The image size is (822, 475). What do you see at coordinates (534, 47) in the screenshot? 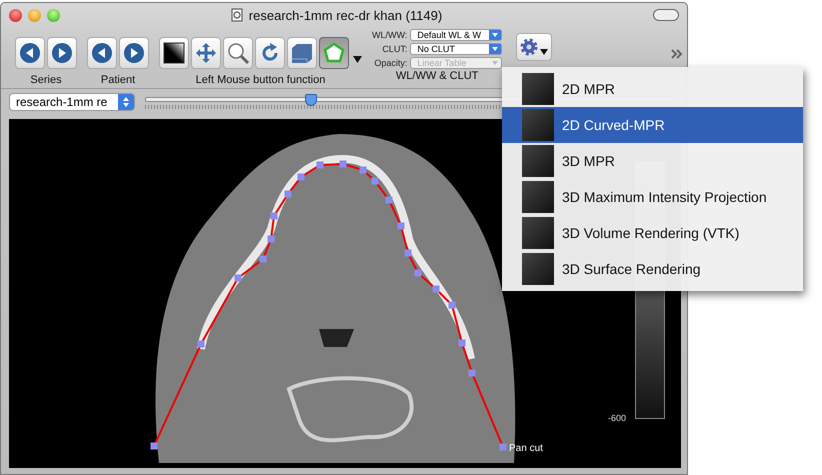
I see `gear-menu-button` at bounding box center [534, 47].